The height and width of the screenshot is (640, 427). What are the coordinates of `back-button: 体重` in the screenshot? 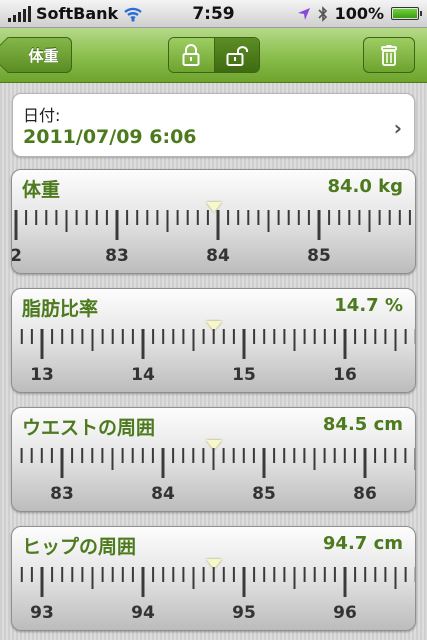 It's located at (40, 55).